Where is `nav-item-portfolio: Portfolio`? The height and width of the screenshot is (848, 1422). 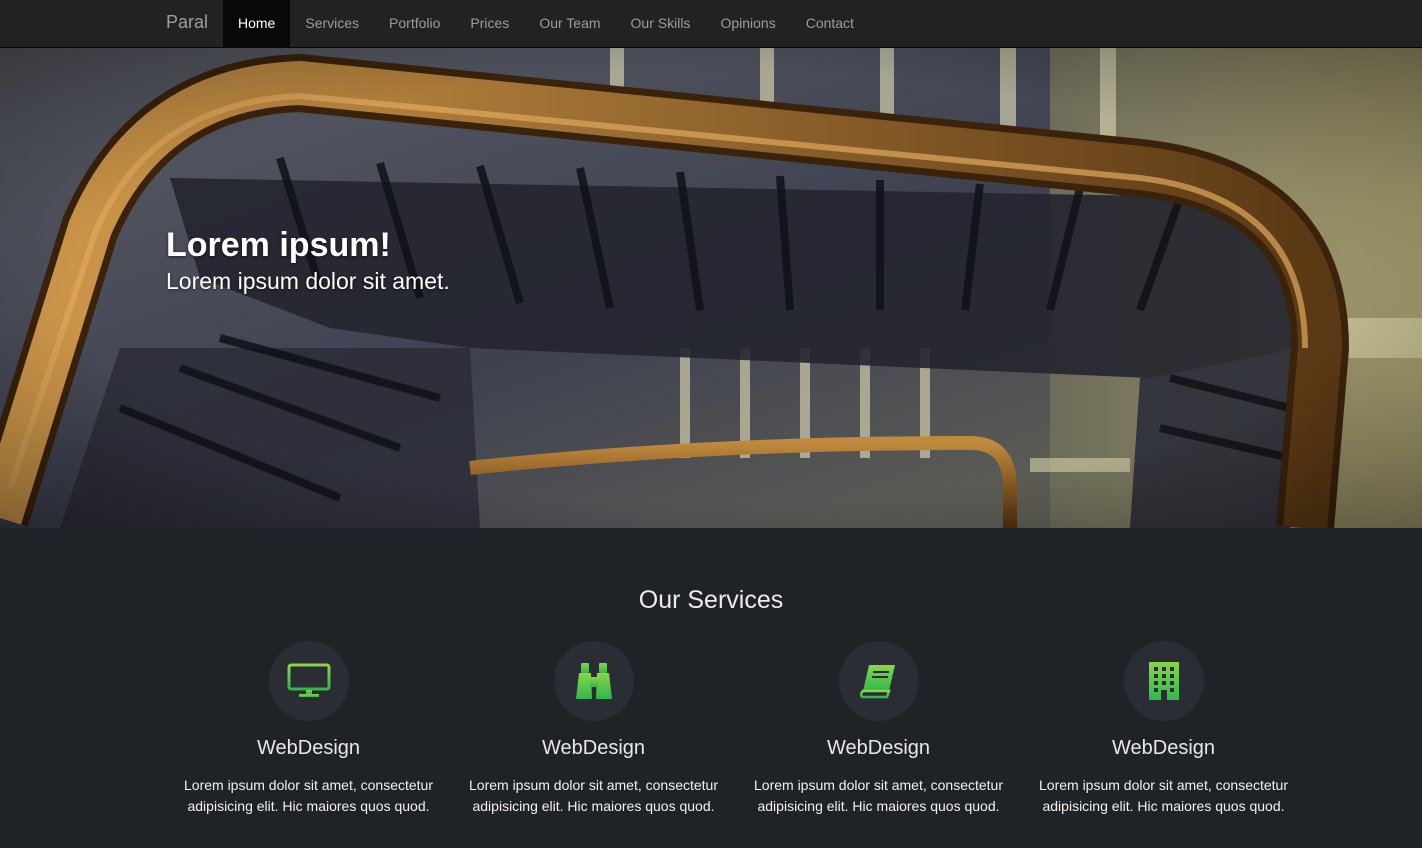 nav-item-portfolio: Portfolio is located at coordinates (414, 24).